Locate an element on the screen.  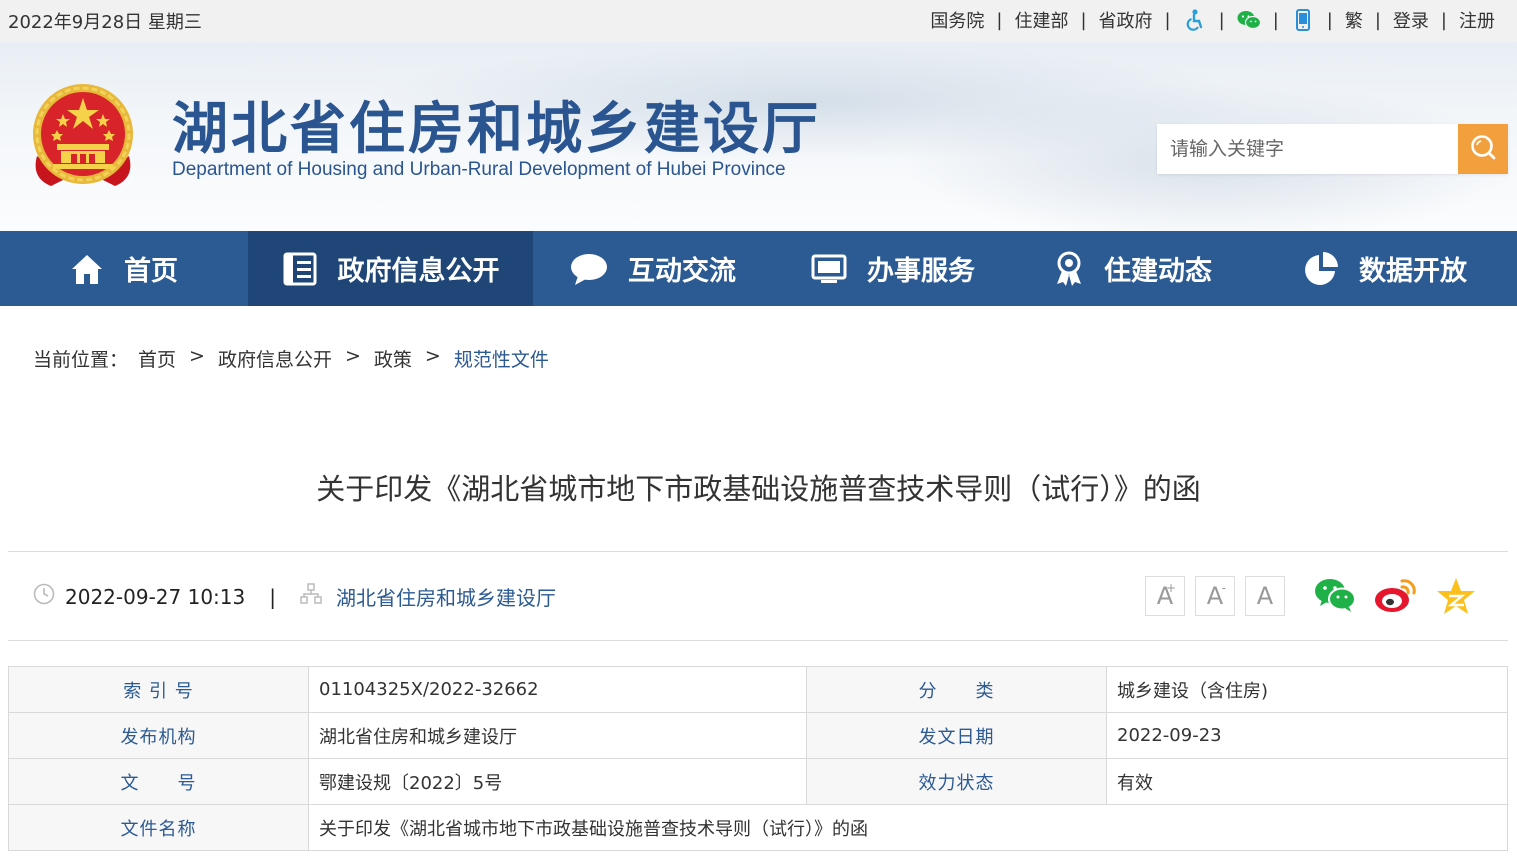
font-button-mark: - is located at coordinates (1223, 588).